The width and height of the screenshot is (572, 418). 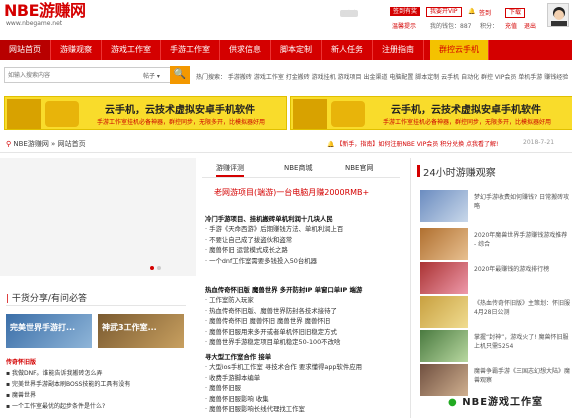 What do you see at coordinates (151, 75) in the screenshot?
I see `search-type-select: 帖子 ▾` at bounding box center [151, 75].